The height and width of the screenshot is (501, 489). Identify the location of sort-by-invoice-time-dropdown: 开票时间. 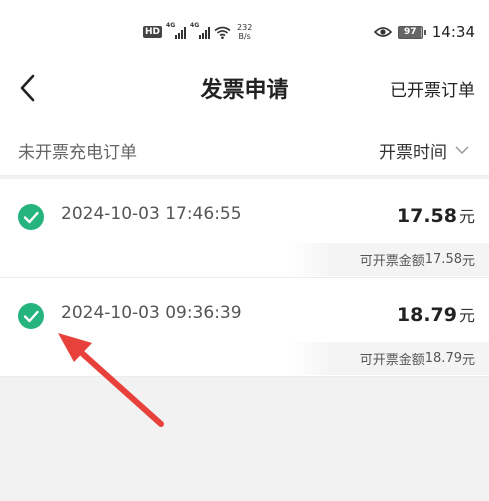
(424, 150).